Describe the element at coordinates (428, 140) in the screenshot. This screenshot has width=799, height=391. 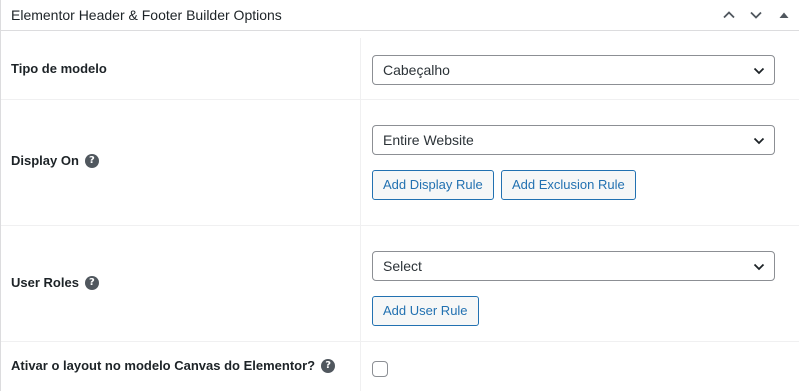
I see `display-on-value: Entire Website` at that location.